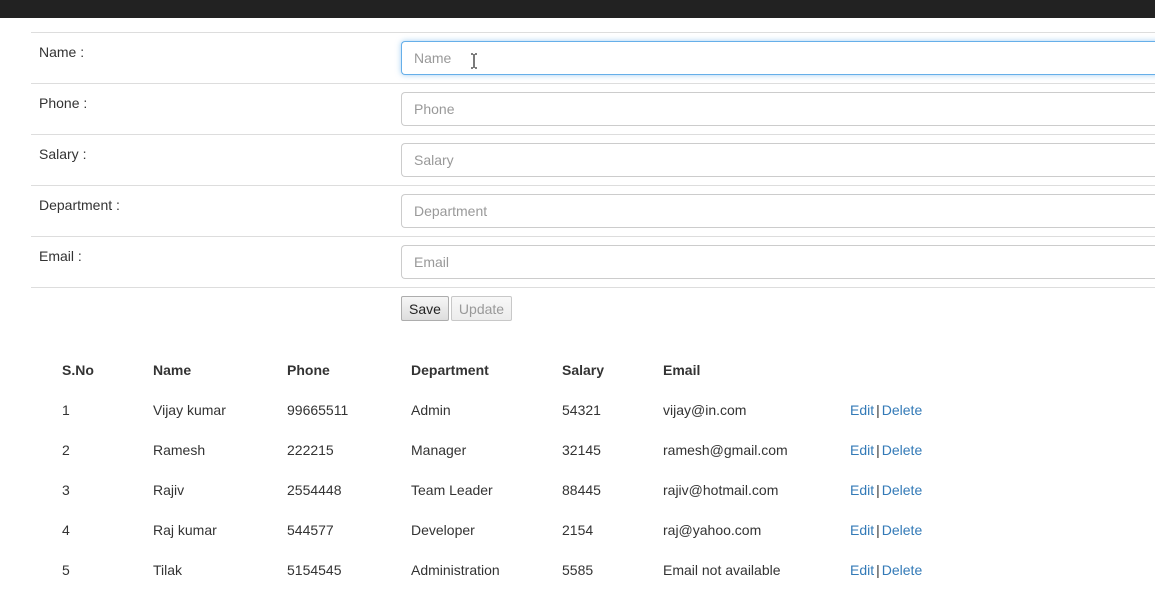  I want to click on name-label: Name :, so click(61, 52).